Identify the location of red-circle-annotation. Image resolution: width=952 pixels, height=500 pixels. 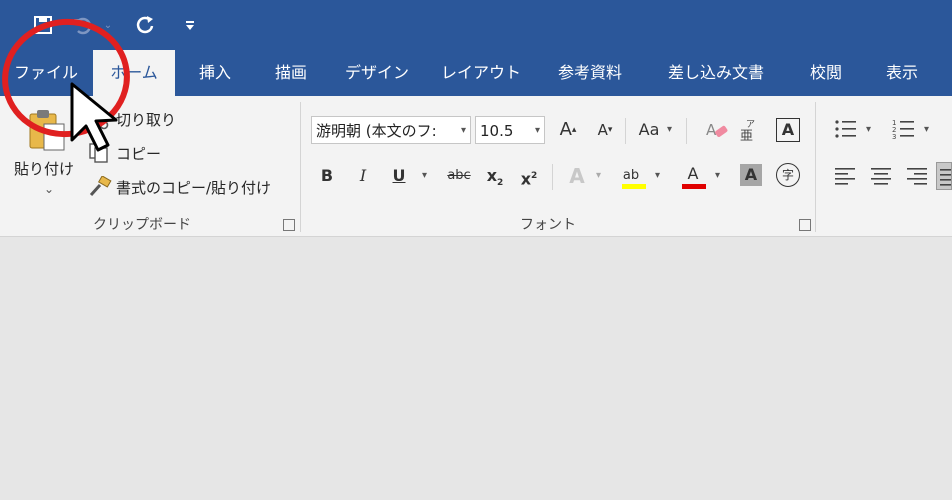
(66, 78).